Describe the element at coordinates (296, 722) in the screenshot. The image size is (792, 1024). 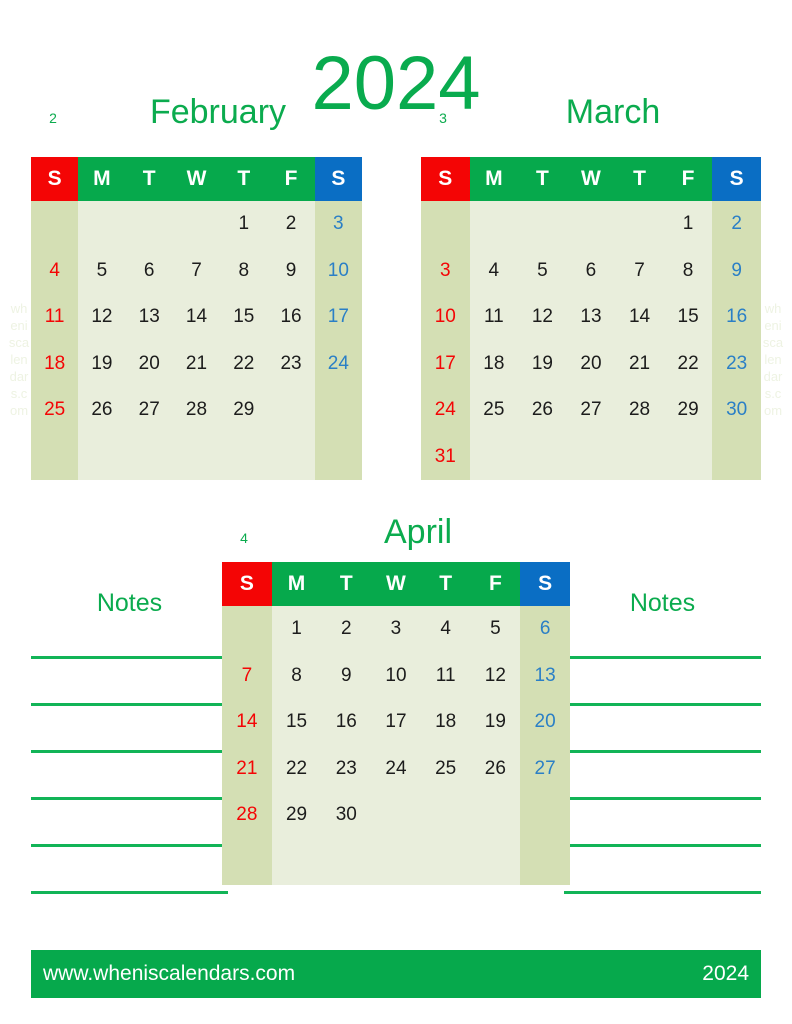
I see `day-cell-april-15: 15` at that location.